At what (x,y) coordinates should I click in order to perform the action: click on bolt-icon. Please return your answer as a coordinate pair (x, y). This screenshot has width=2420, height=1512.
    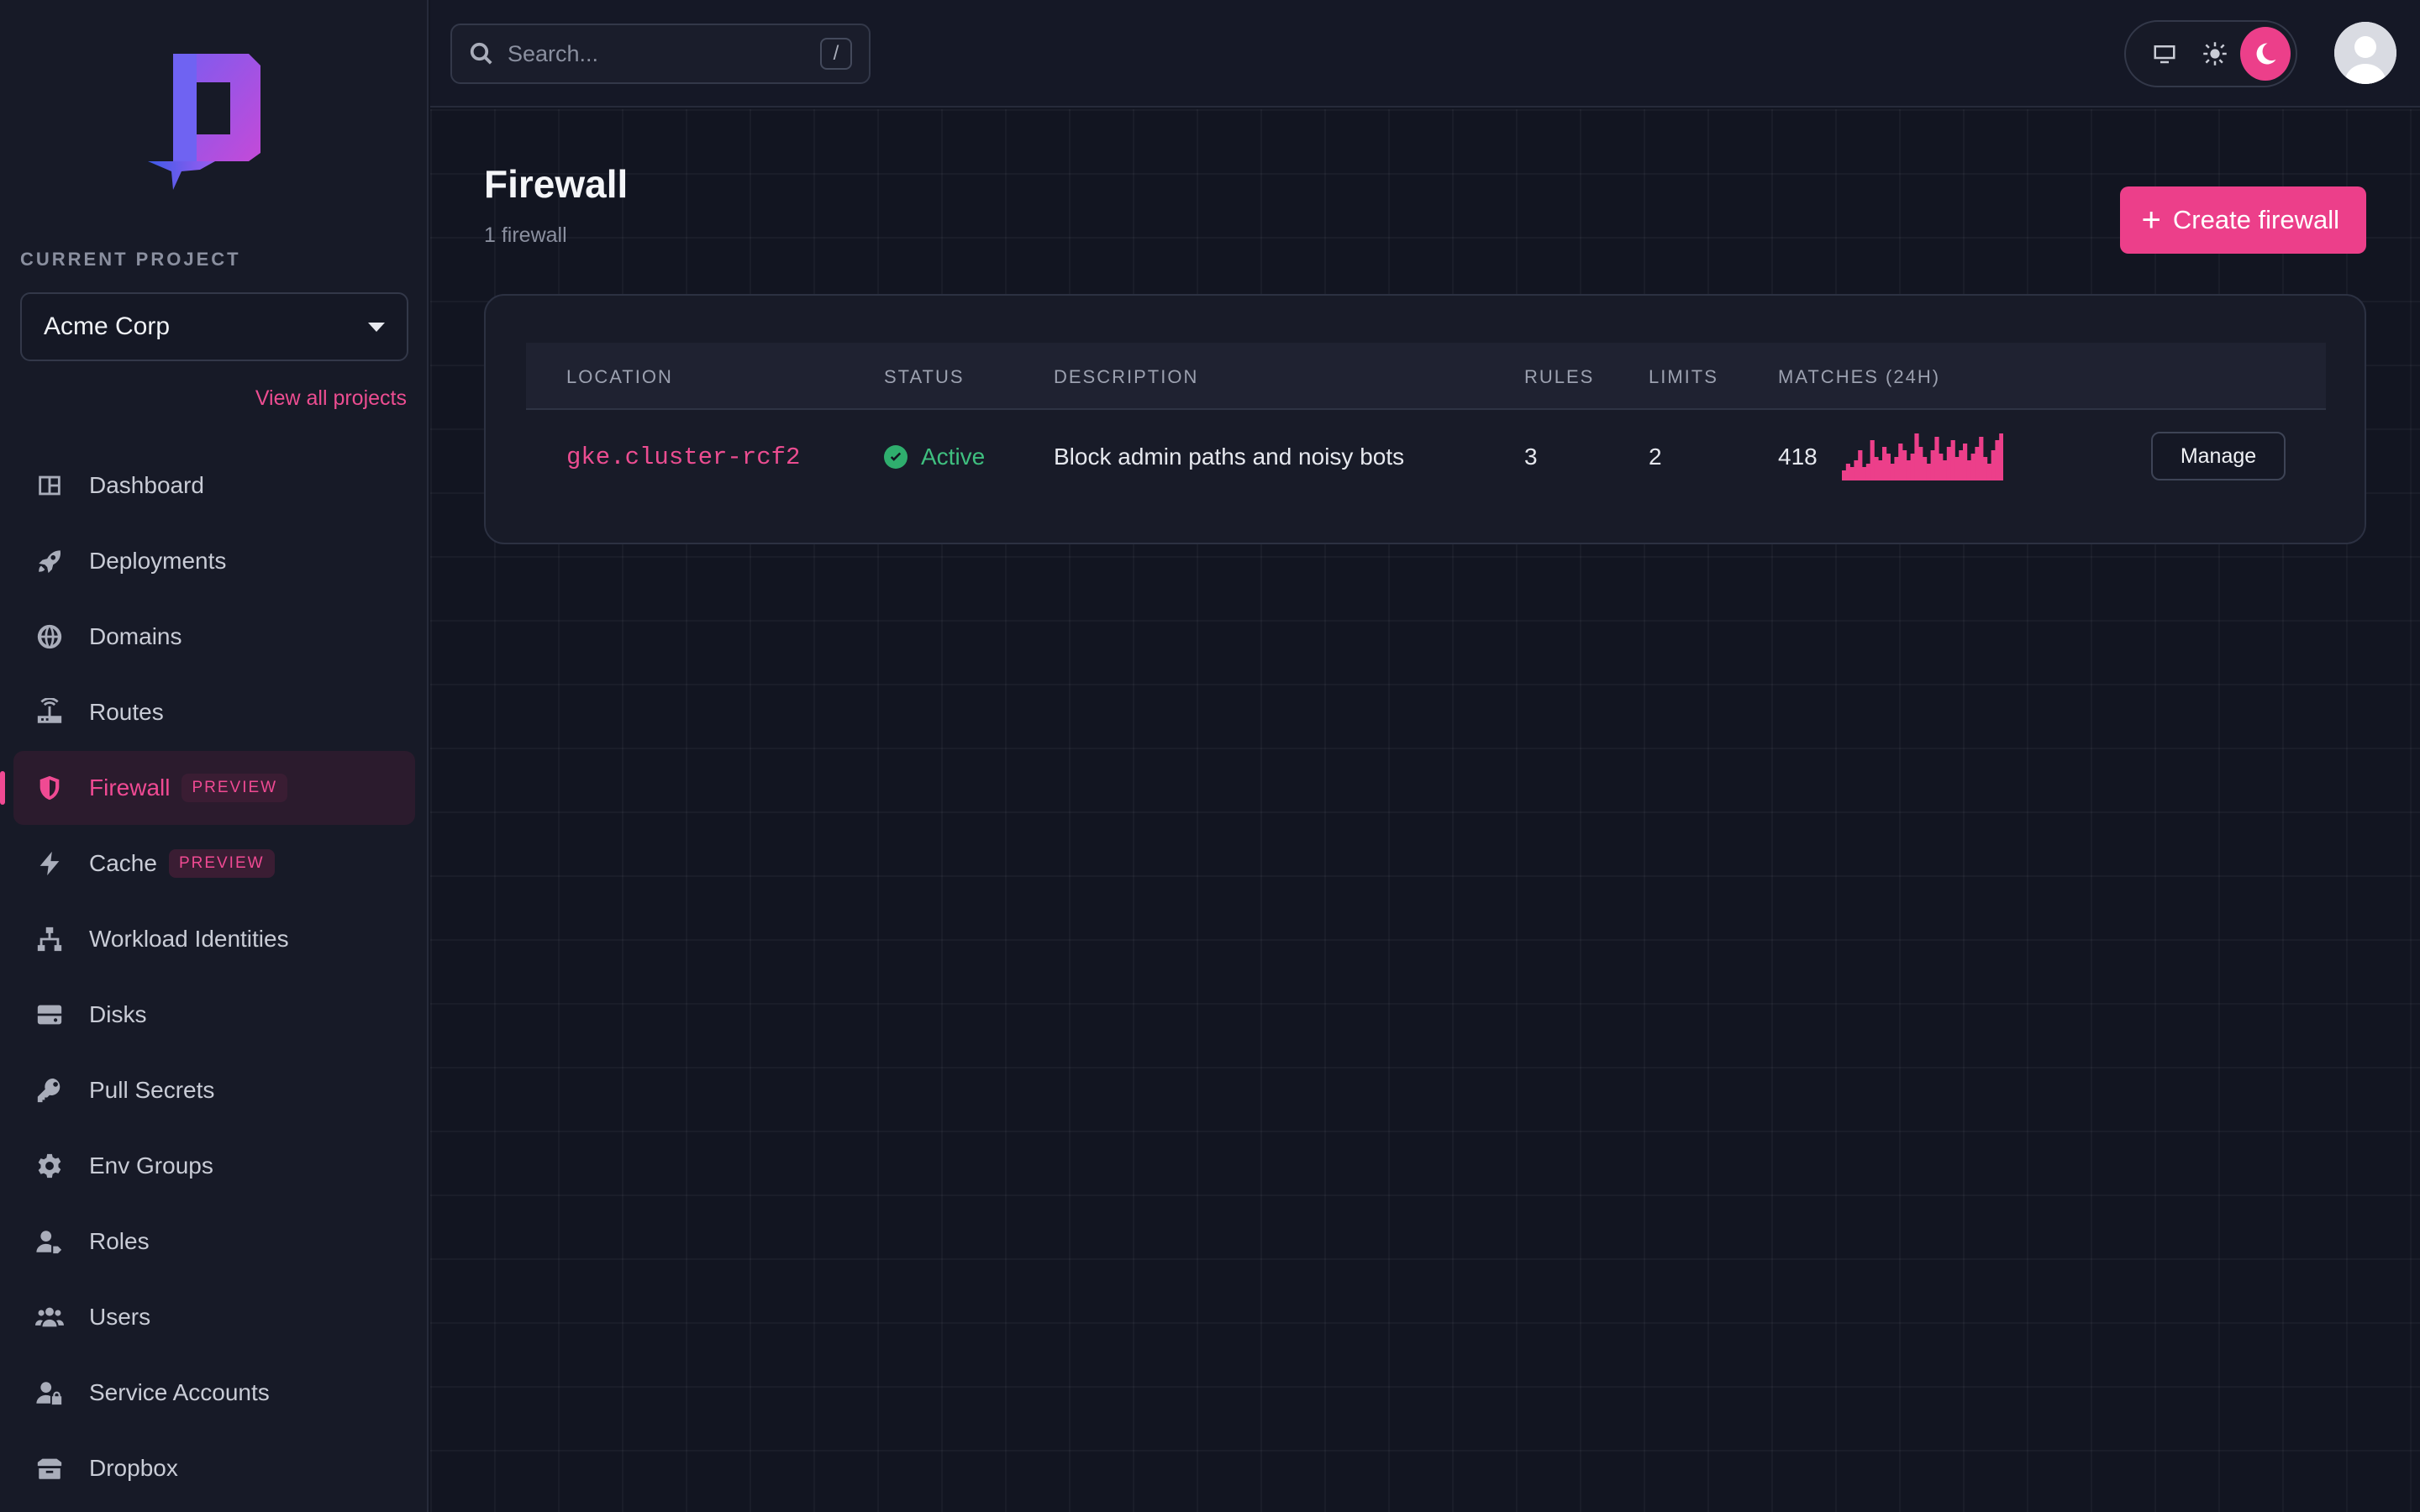
    Looking at the image, I should click on (50, 863).